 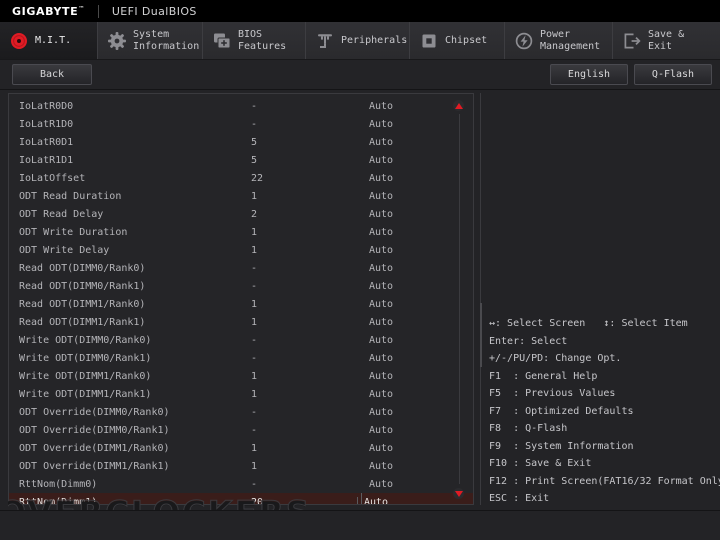 What do you see at coordinates (241, 430) in the screenshot?
I see `table-row: ODT Override(DIMM0/Rank1) - Auto` at bounding box center [241, 430].